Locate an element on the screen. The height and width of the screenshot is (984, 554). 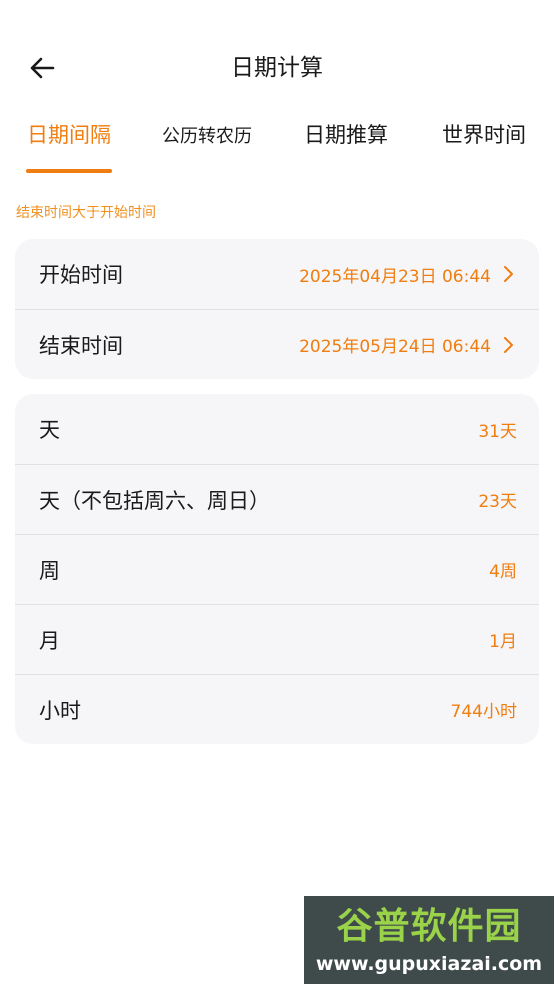
tab-date-interval: 日期间隔 is located at coordinates (69, 135).